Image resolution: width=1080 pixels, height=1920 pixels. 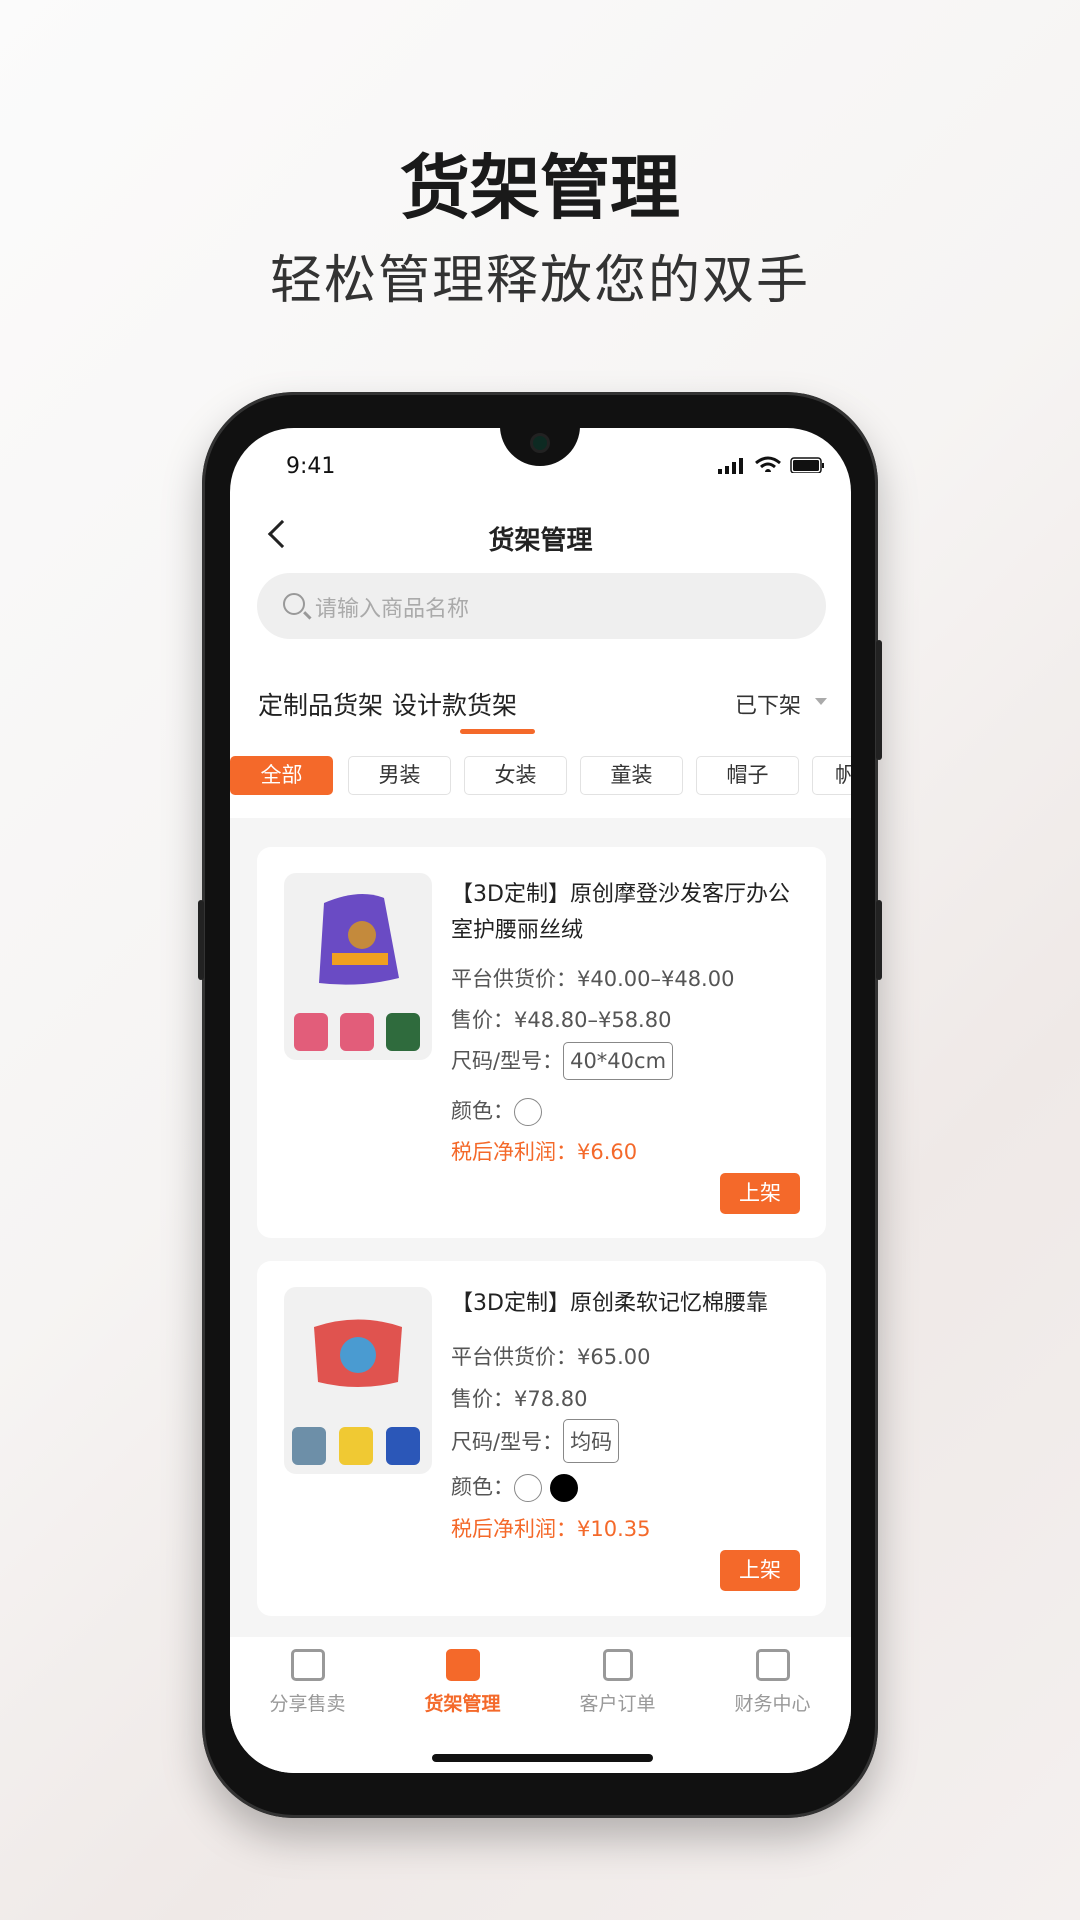 I want to click on volume-button, so click(x=879, y=700).